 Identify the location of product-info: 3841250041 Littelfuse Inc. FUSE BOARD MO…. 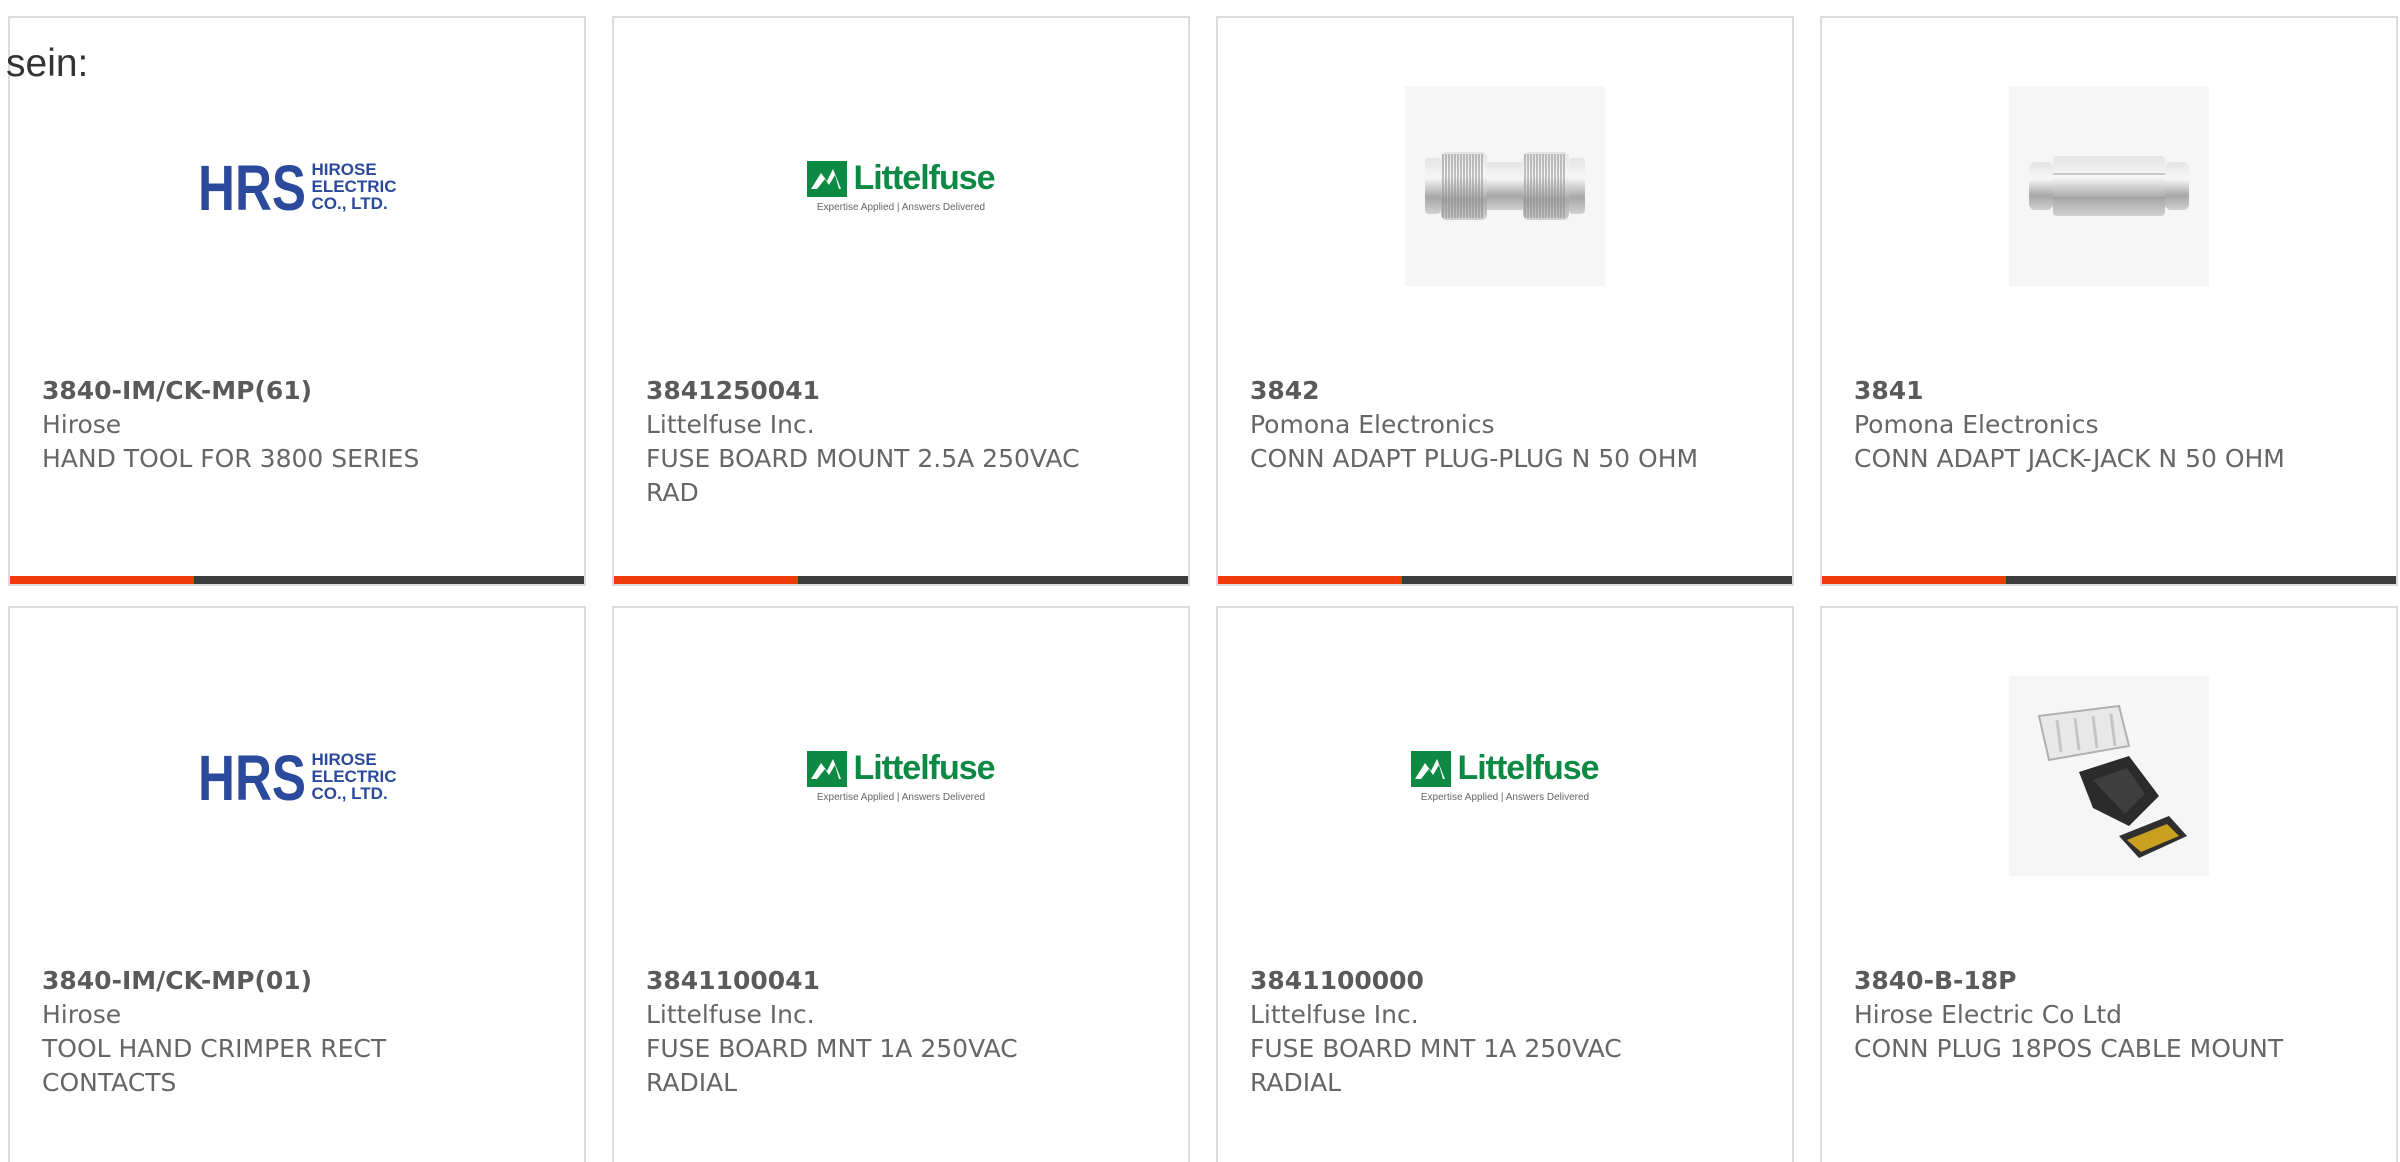
(876, 442).